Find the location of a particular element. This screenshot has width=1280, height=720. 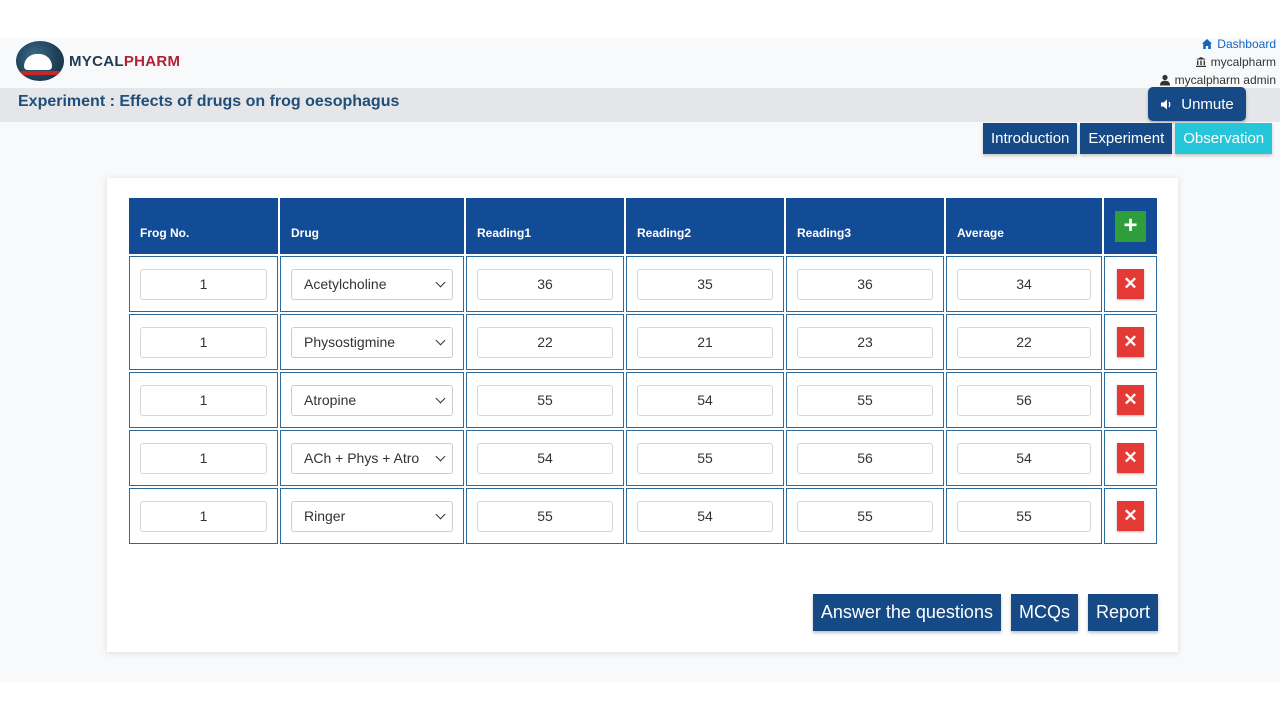

plus-icon: + is located at coordinates (1130, 225).